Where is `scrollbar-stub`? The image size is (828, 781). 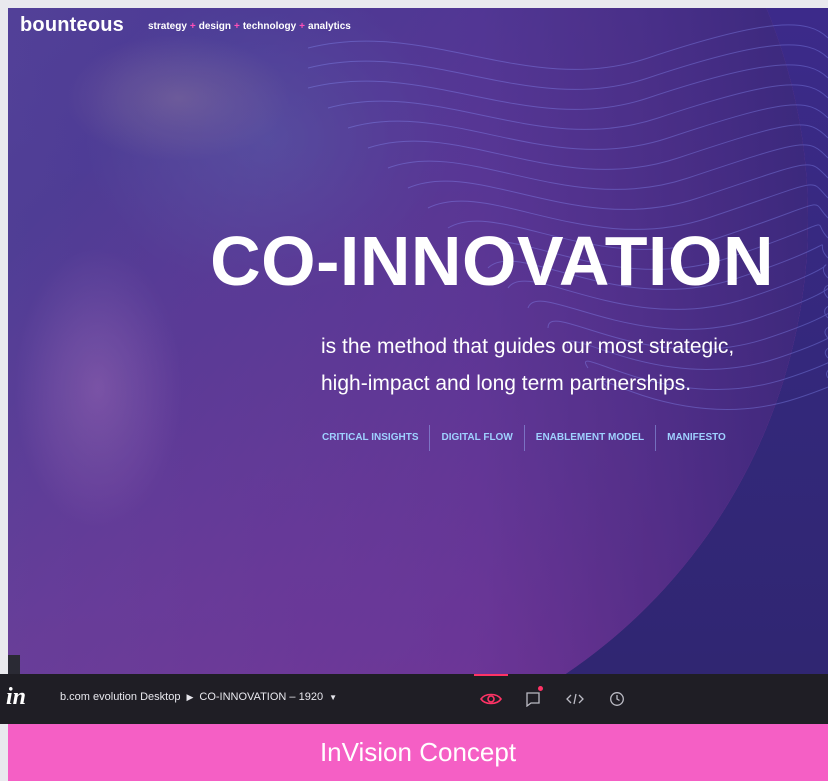
scrollbar-stub is located at coordinates (14, 665).